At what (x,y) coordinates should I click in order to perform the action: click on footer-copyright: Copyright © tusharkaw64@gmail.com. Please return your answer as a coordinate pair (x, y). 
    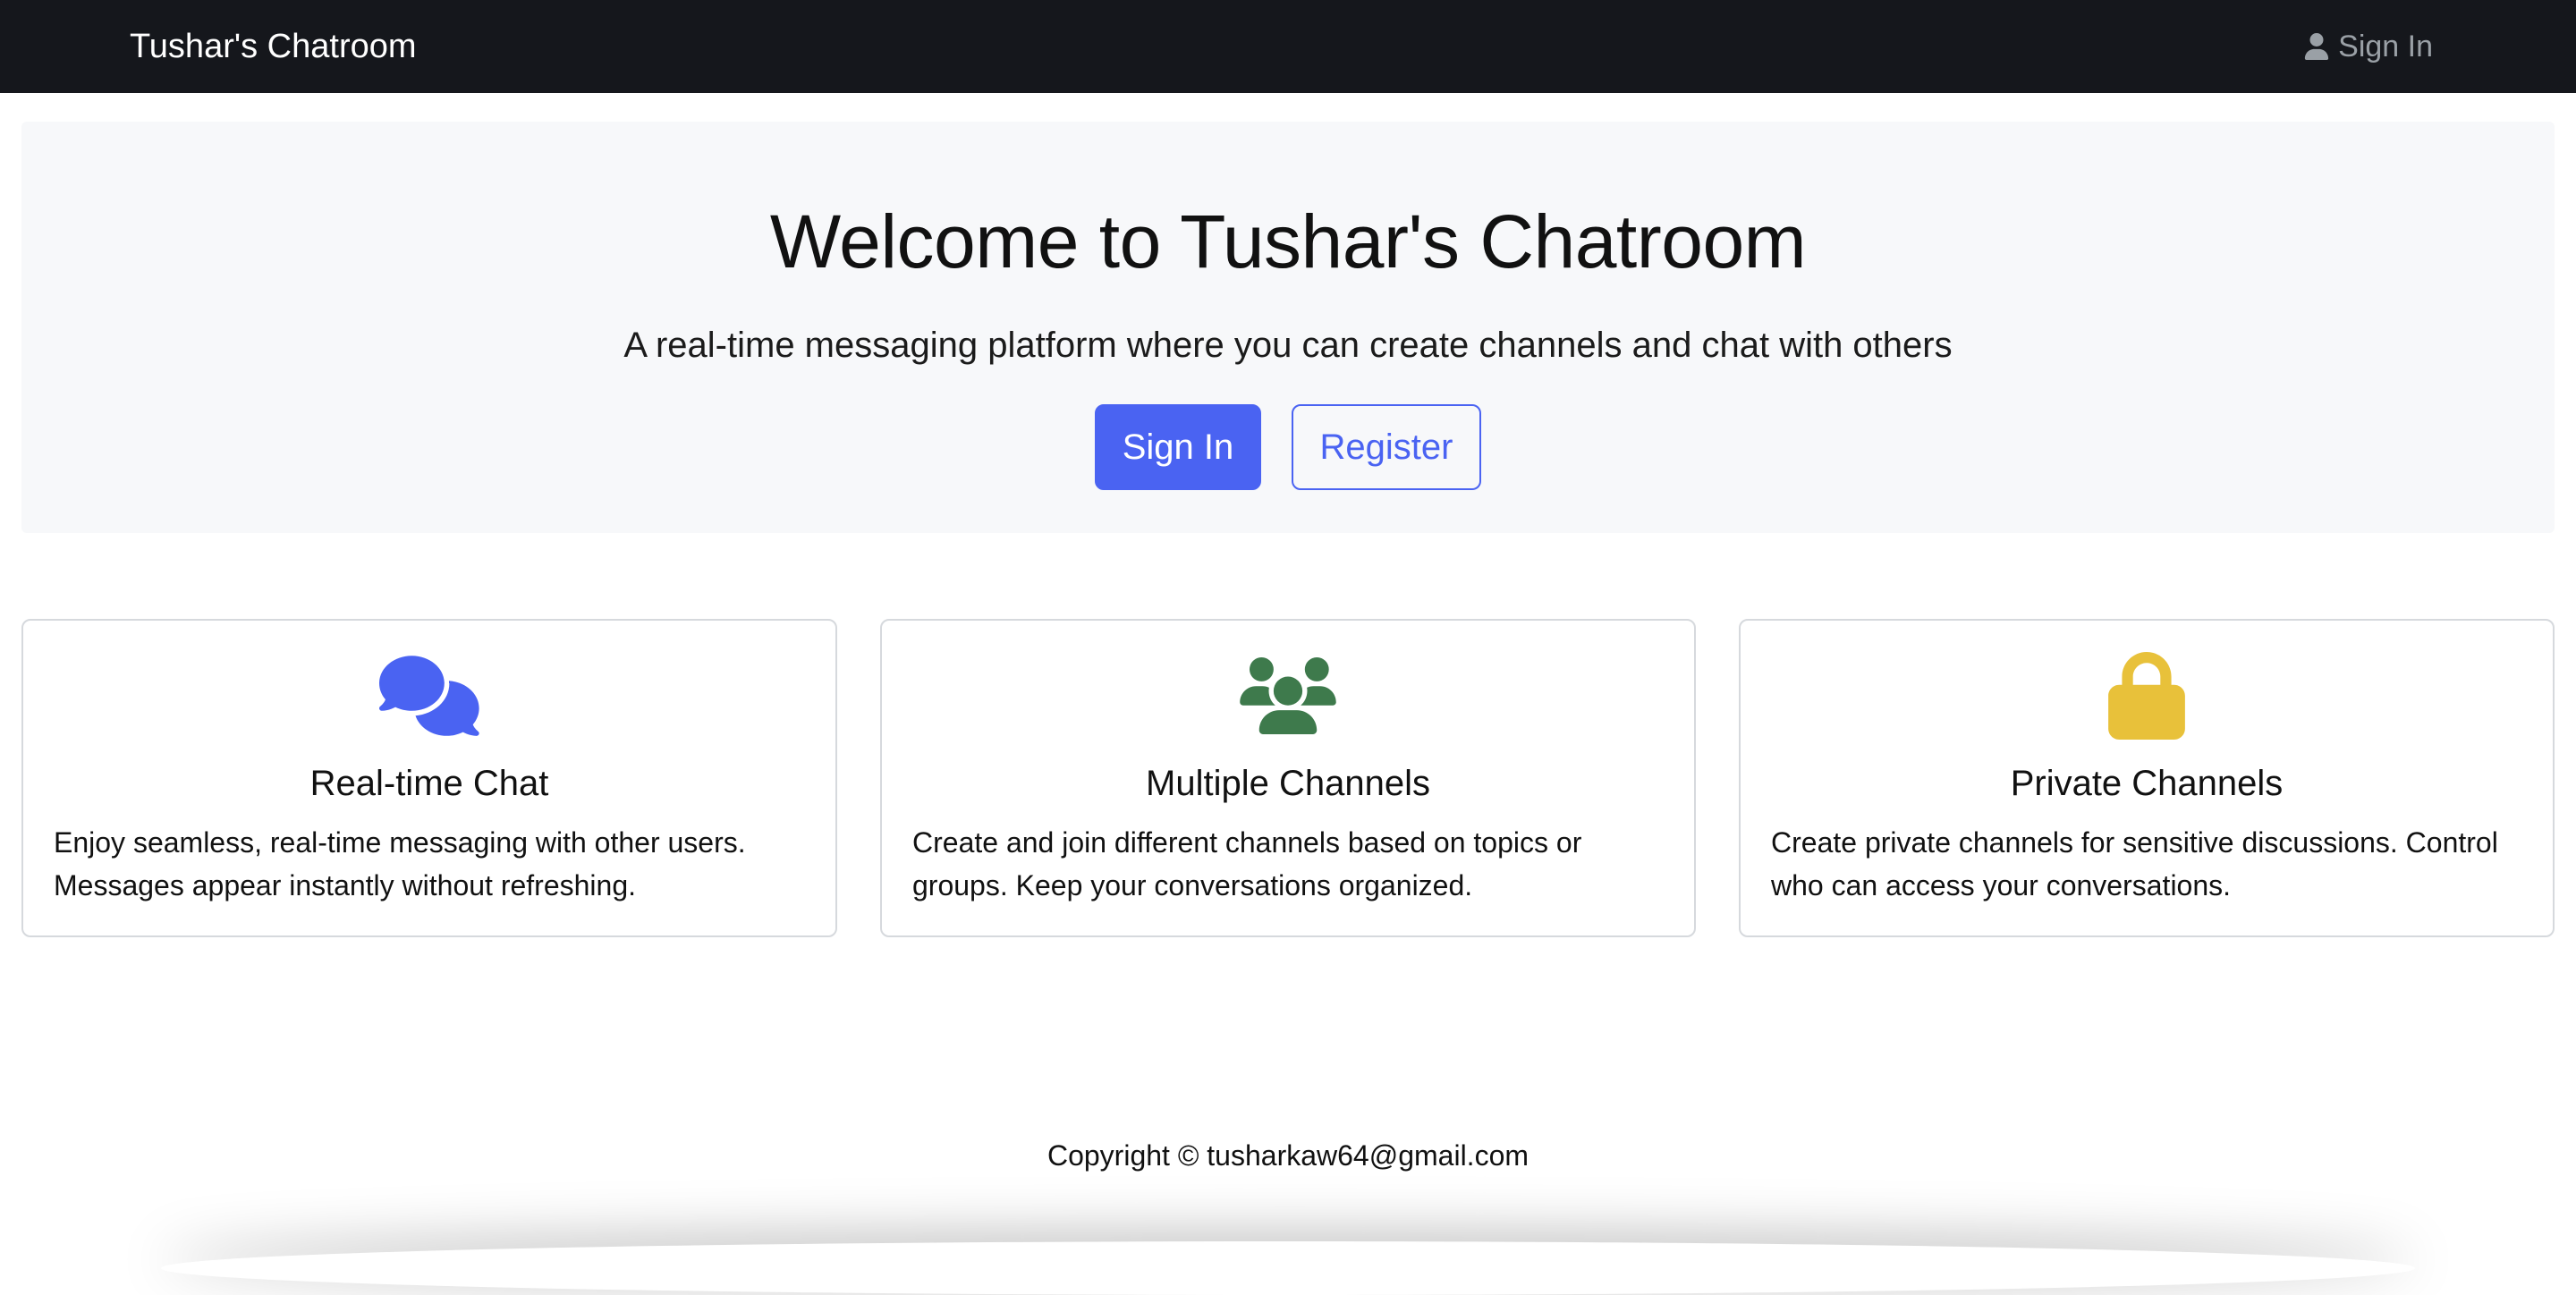
    Looking at the image, I should click on (1288, 1155).